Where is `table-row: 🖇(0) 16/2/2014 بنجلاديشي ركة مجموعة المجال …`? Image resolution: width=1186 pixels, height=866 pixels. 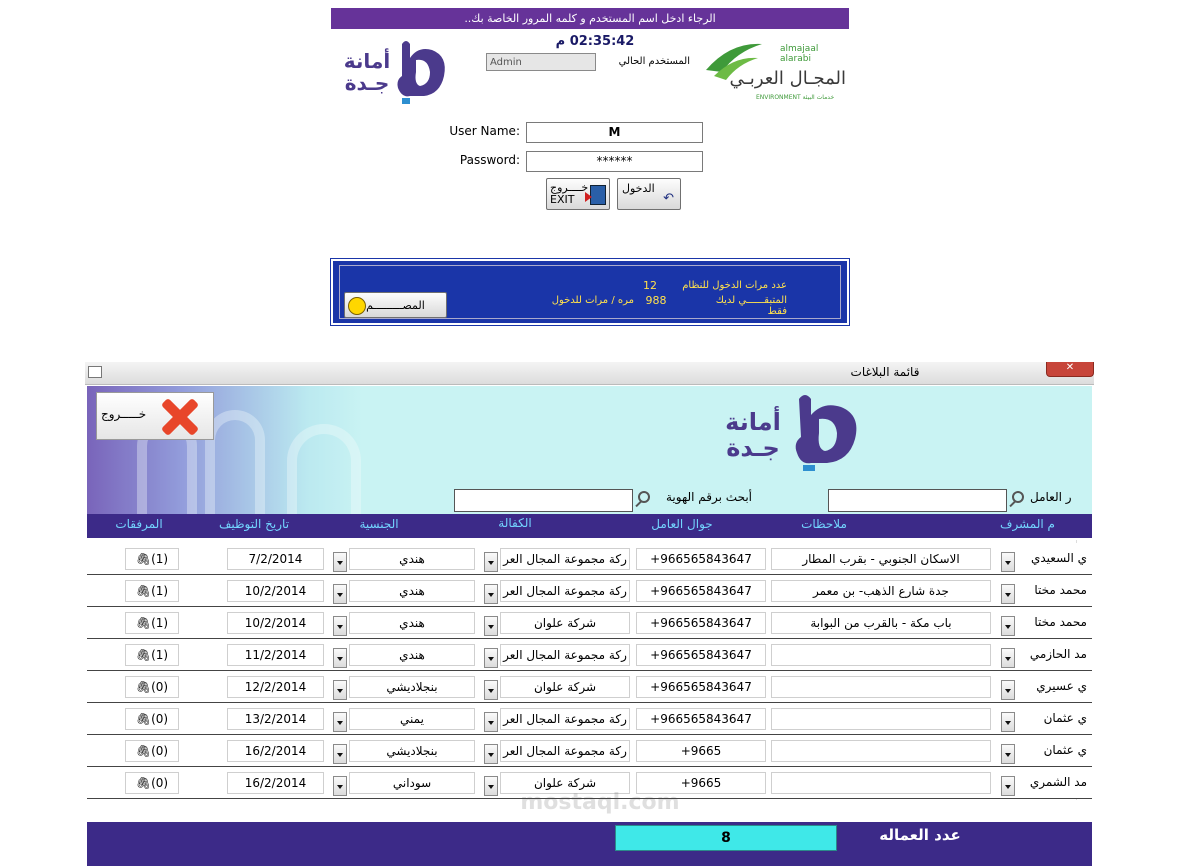 table-row: 🖇(0) 16/2/2014 بنجلاديشي ركة مجموعة المجال … is located at coordinates (589, 751).